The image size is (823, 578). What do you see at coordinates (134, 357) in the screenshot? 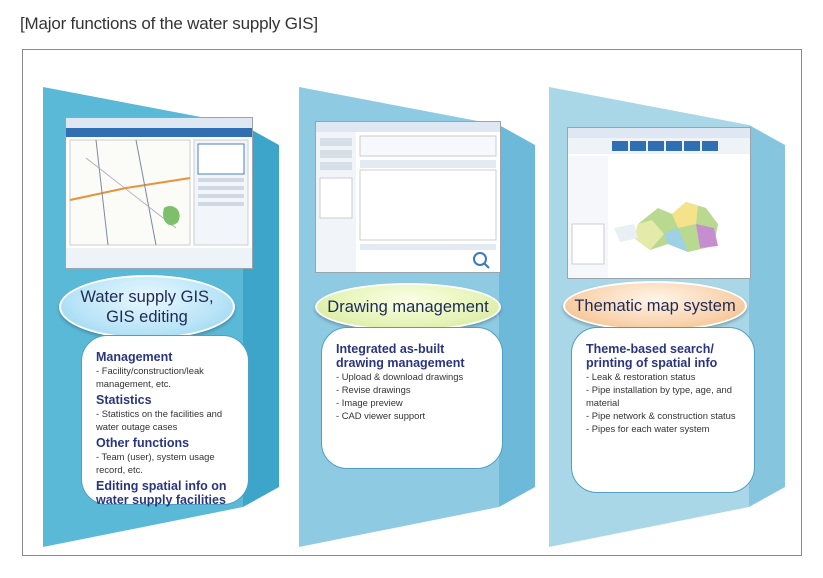
I see `section-heading: Management` at bounding box center [134, 357].